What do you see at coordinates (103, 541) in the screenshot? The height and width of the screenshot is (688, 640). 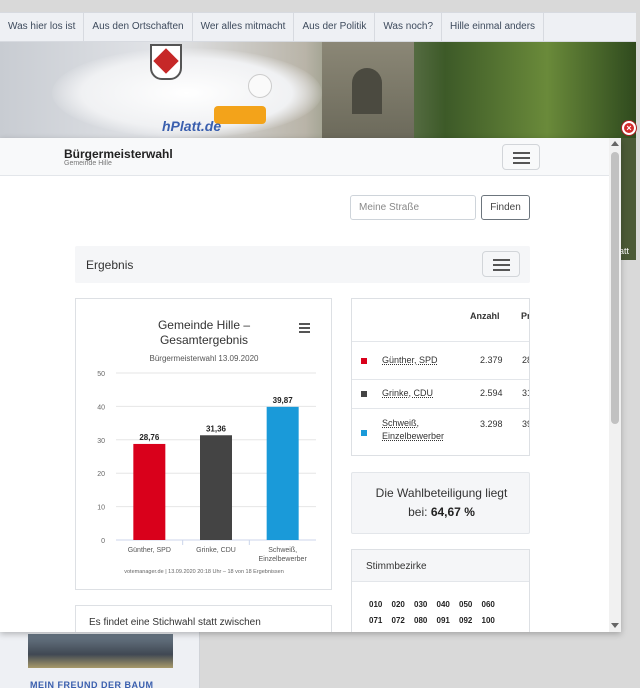 I see `y-tick-label: 0` at bounding box center [103, 541].